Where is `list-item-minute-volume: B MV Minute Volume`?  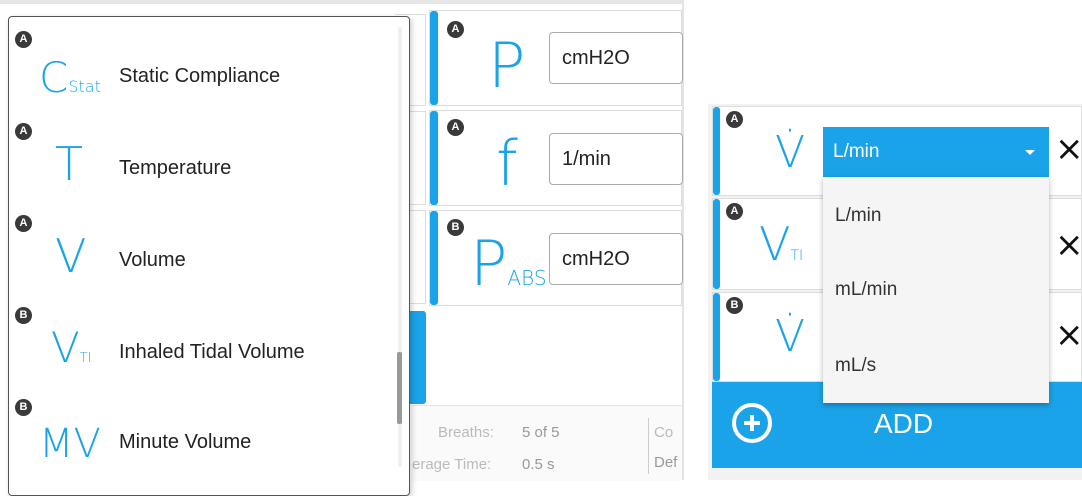
list-item-minute-volume: B MV Minute Volume is located at coordinates (199, 438).